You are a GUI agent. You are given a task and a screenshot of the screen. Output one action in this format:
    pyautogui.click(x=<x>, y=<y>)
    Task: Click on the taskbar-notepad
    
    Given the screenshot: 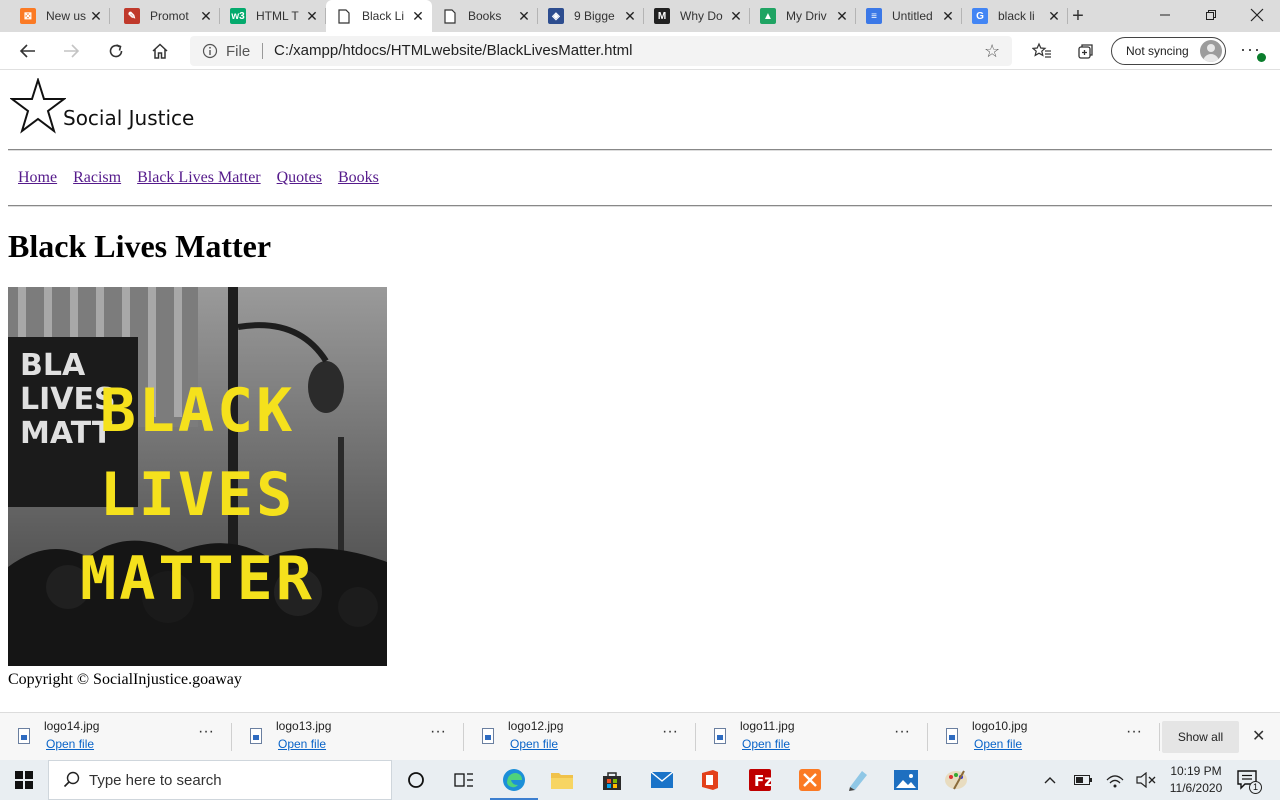 What is the action you would take?
    pyautogui.click(x=858, y=780)
    